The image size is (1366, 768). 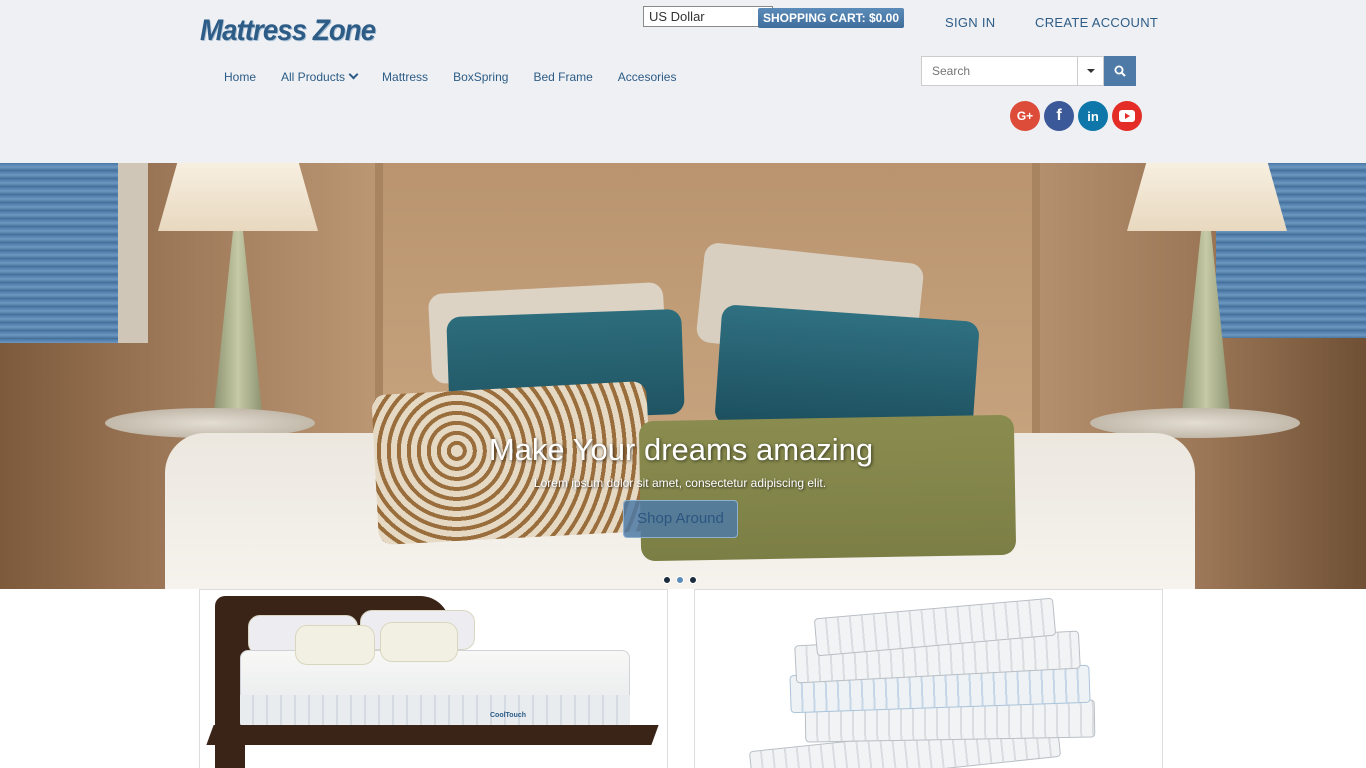 I want to click on nav-item-accessories: Accesories, so click(x=647, y=77).